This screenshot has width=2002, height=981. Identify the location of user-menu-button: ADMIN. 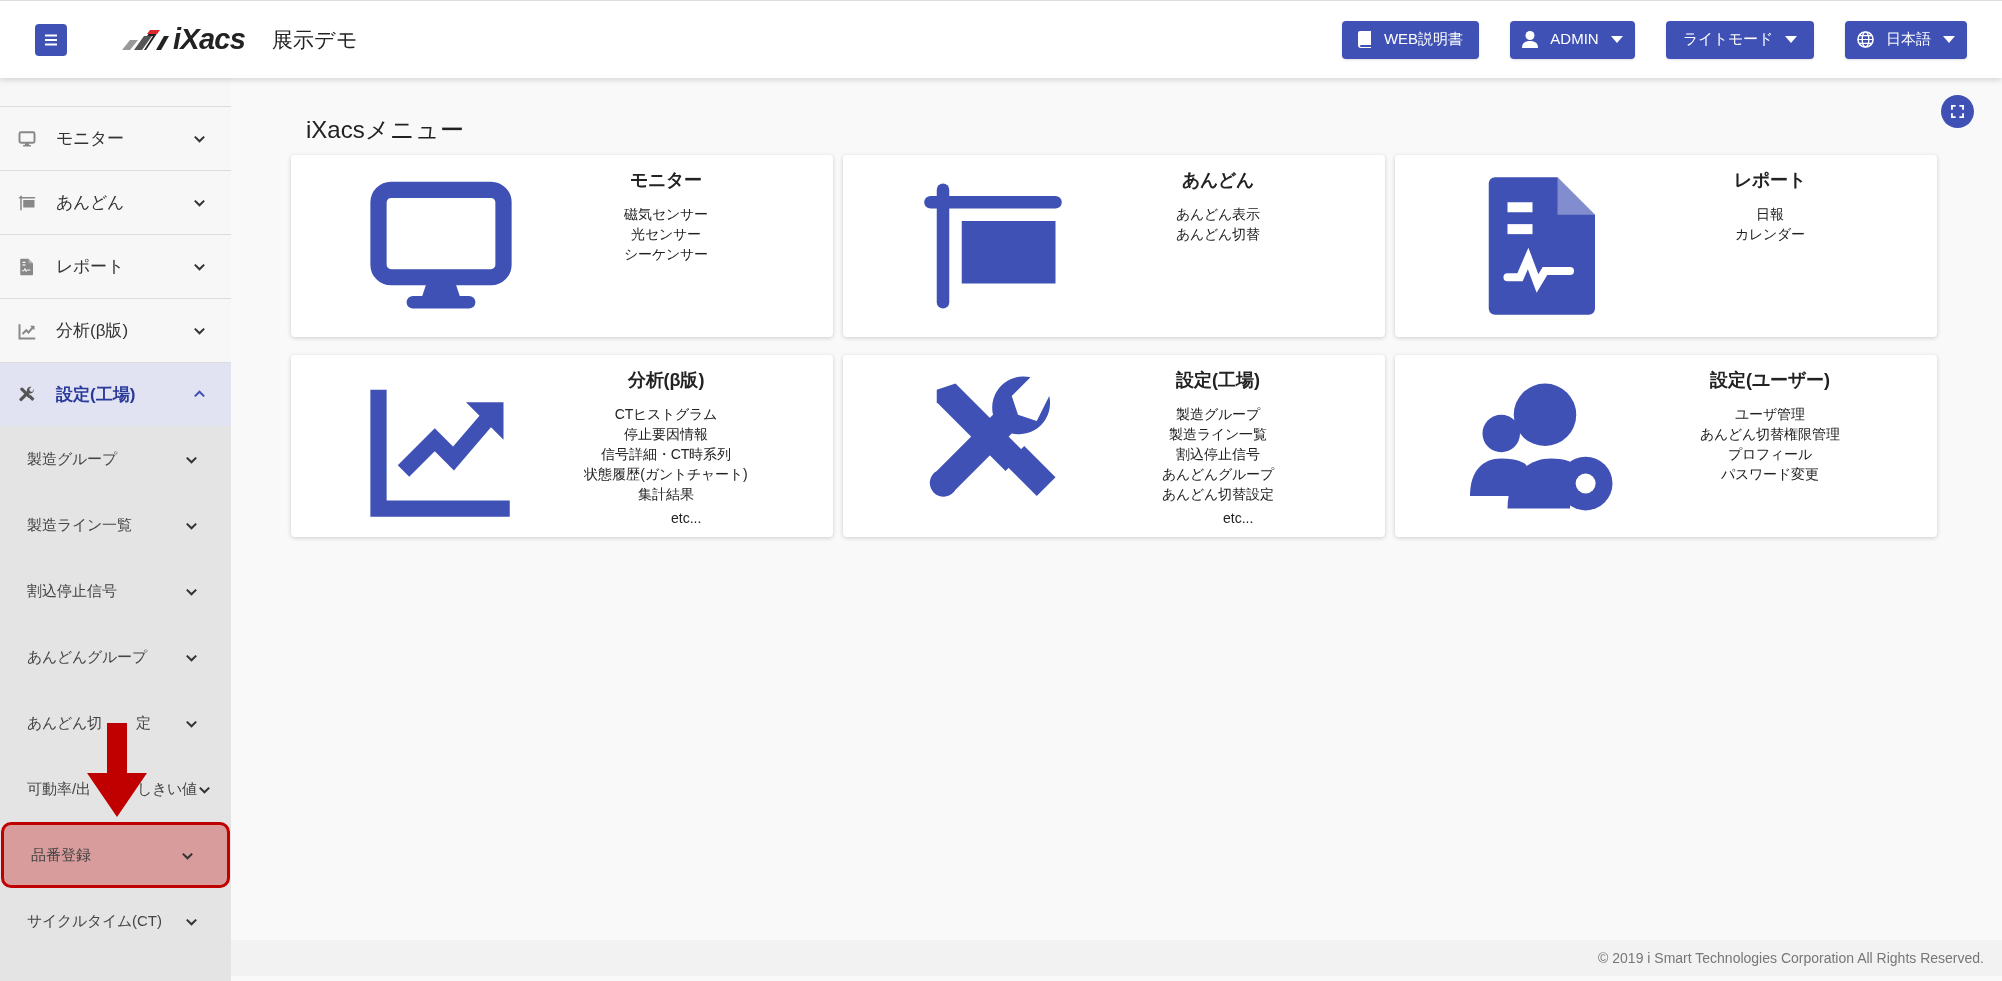
(1572, 39).